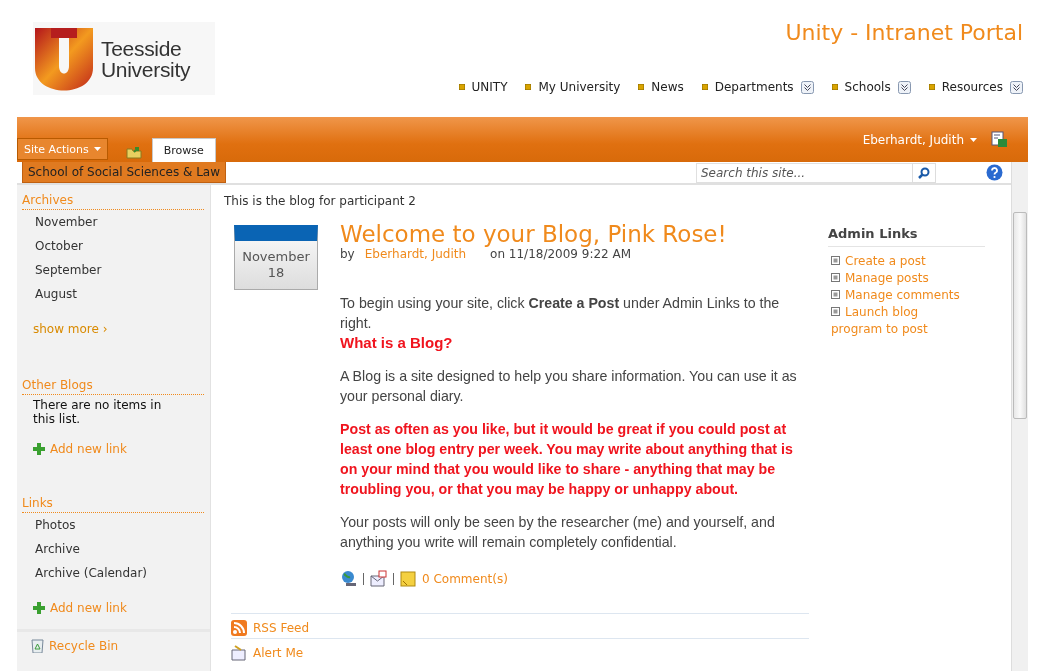 This screenshot has height=671, width=1043. Describe the element at coordinates (276, 257) in the screenshot. I see `date-badge: November 18` at that location.